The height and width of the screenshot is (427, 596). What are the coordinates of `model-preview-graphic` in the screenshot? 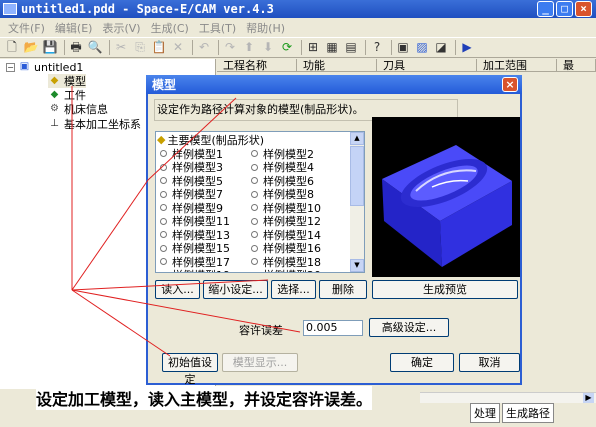 It's located at (447, 206).